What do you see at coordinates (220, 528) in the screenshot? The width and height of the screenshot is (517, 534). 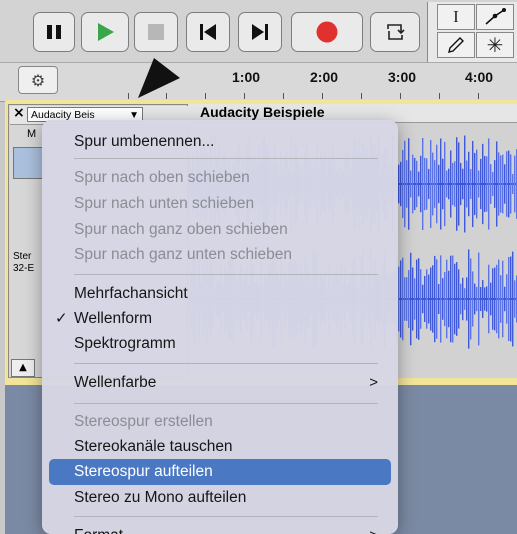 I see `menu-item-format: Format >` at bounding box center [220, 528].